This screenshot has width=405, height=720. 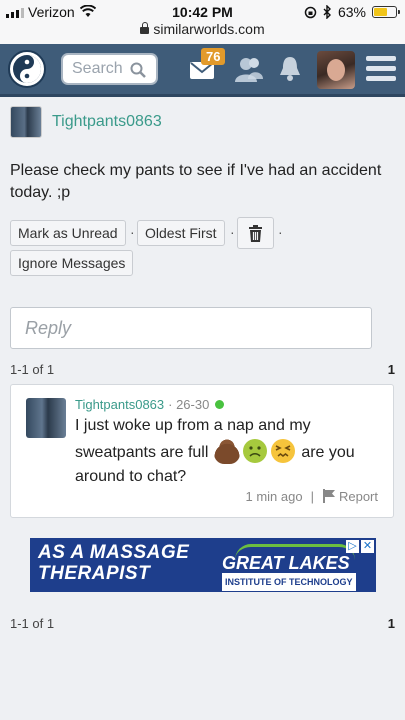 I want to click on notifications-bell-icon, so click(x=290, y=68).